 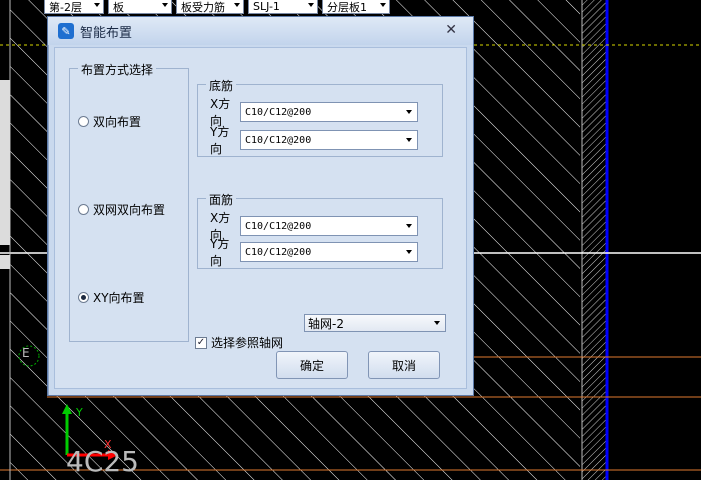 What do you see at coordinates (221, 199) in the screenshot?
I see `top-rebar-legend: 面筋` at bounding box center [221, 199].